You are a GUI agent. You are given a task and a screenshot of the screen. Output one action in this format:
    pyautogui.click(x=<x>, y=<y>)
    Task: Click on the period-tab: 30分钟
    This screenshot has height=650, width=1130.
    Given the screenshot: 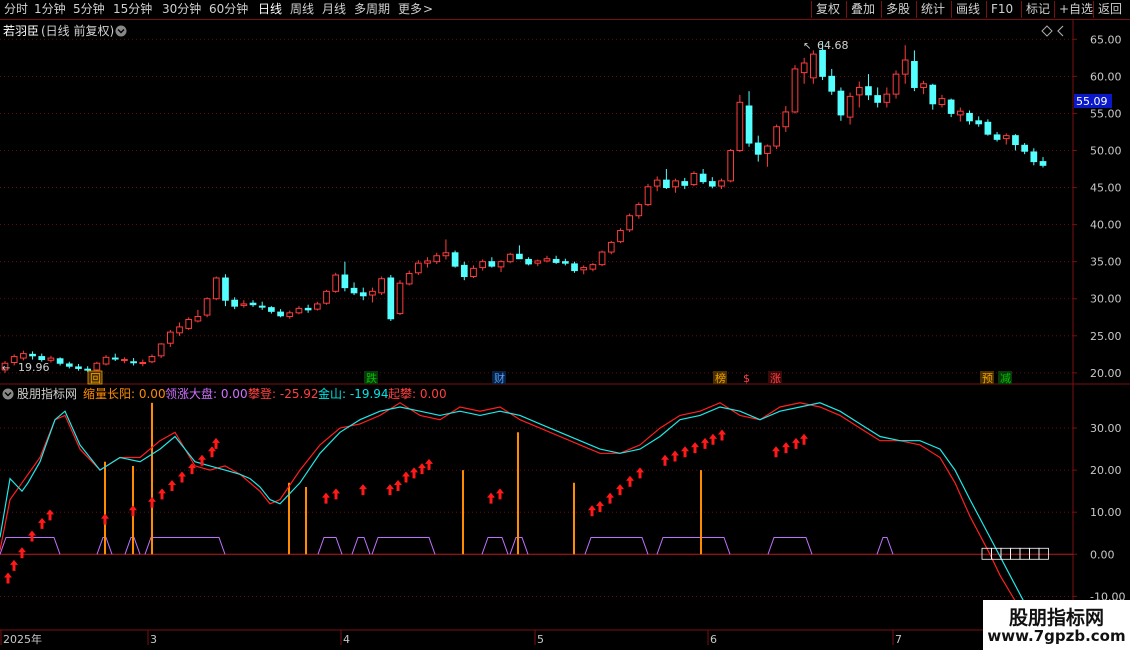 What is the action you would take?
    pyautogui.click(x=181, y=9)
    